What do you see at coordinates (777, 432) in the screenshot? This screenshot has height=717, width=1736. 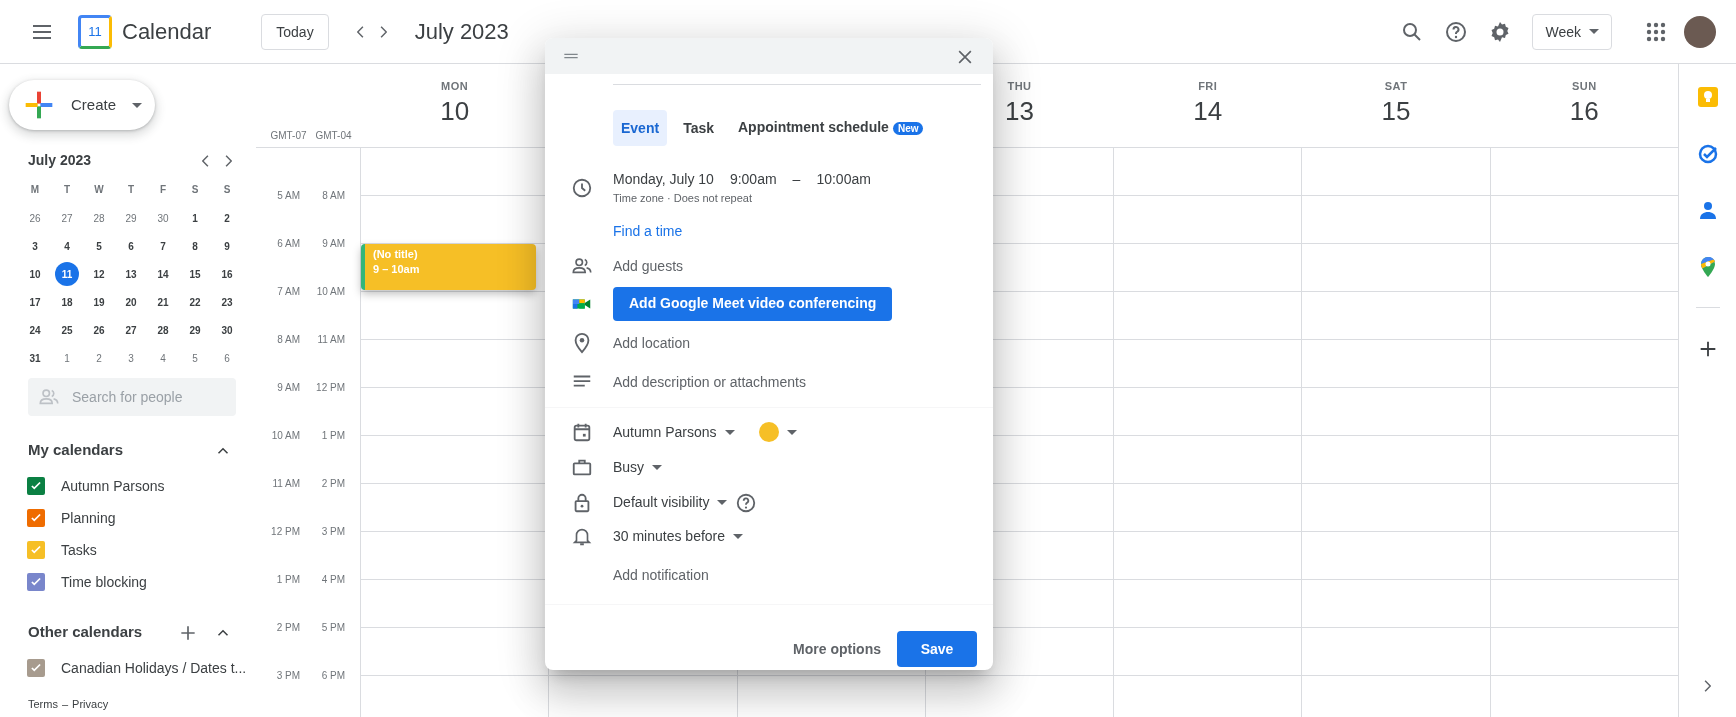 I see `color-selector` at bounding box center [777, 432].